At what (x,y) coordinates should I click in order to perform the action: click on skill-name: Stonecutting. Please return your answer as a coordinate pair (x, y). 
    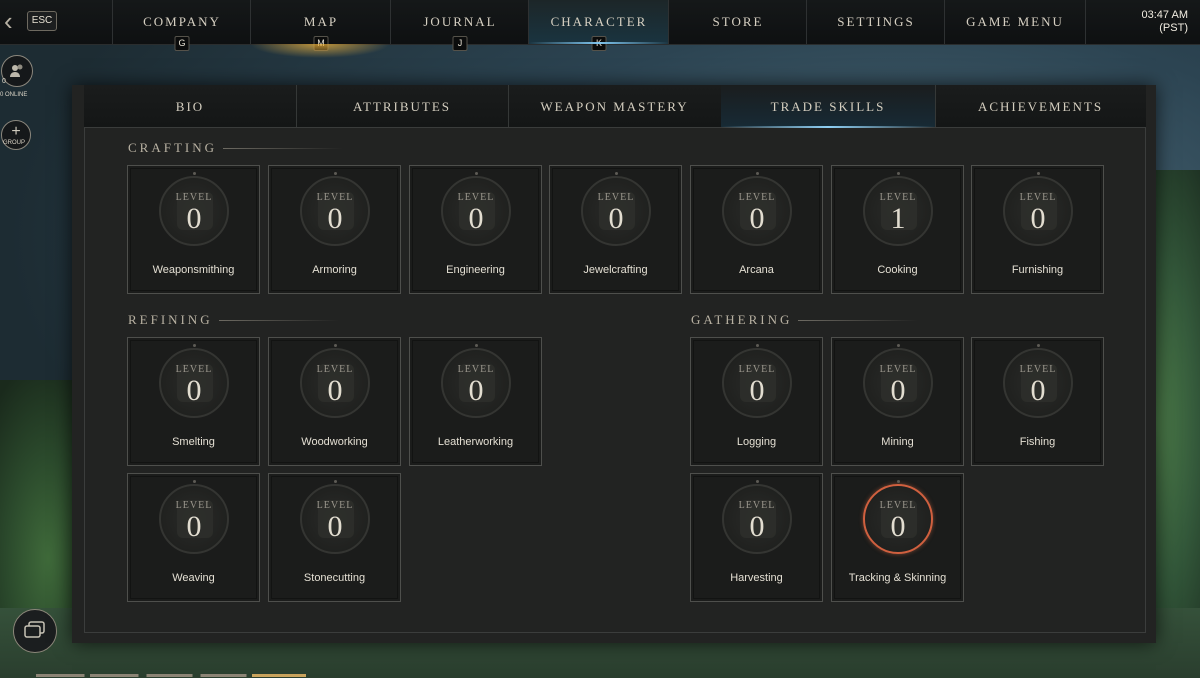
    Looking at the image, I should click on (334, 578).